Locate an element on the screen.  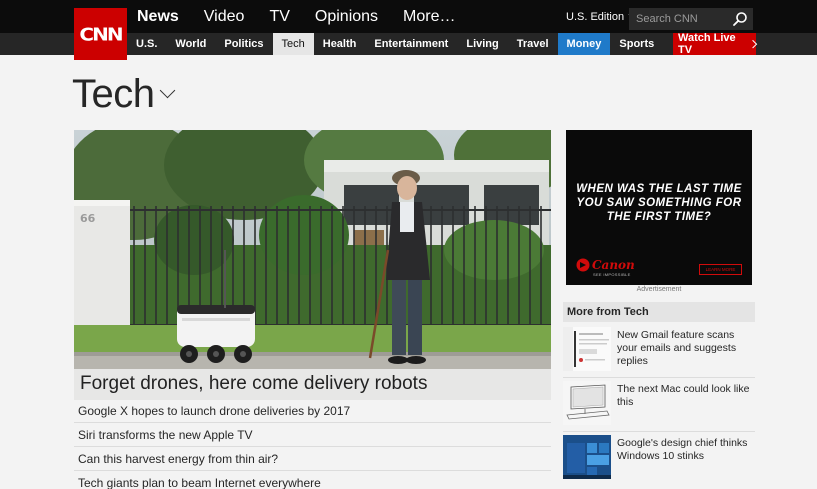
ad-learn-more-button: LEARN MORE is located at coordinates (720, 269).